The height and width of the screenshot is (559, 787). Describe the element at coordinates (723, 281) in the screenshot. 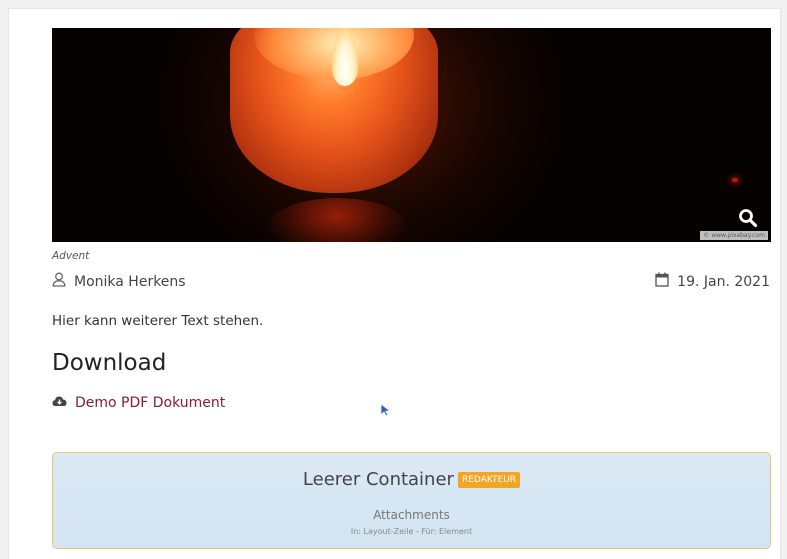

I see `publish-date: 19. Jan. 2021` at that location.